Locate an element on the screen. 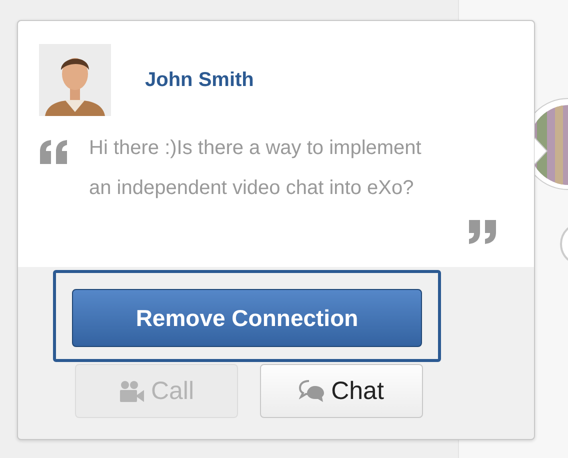 The width and height of the screenshot is (568, 458). quote-close-icon is located at coordinates (482, 232).